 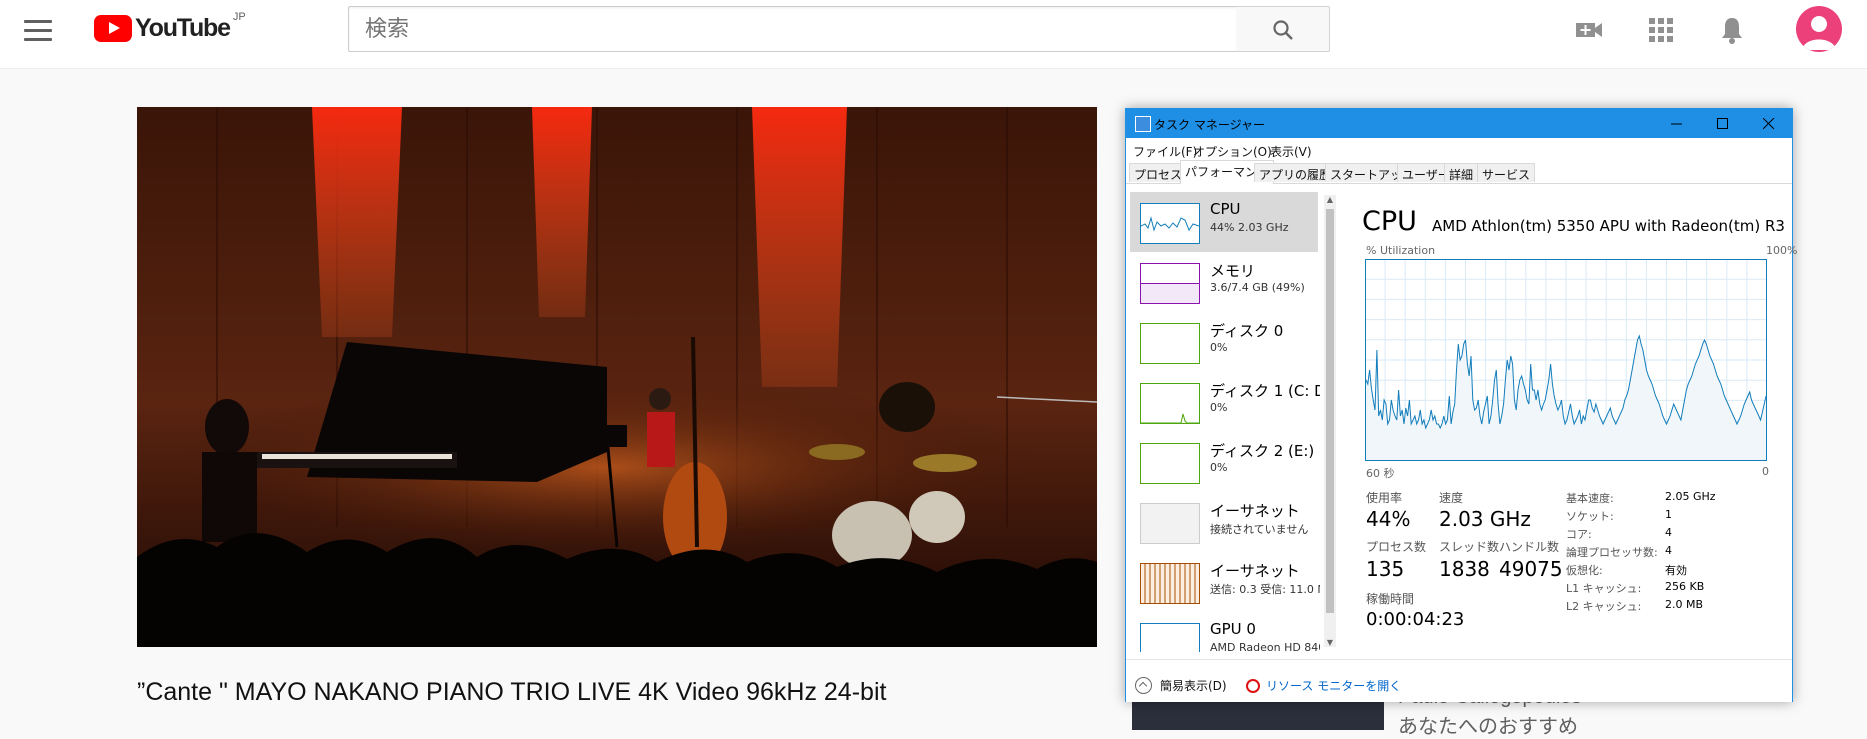 I want to click on search-box, so click(x=793, y=29).